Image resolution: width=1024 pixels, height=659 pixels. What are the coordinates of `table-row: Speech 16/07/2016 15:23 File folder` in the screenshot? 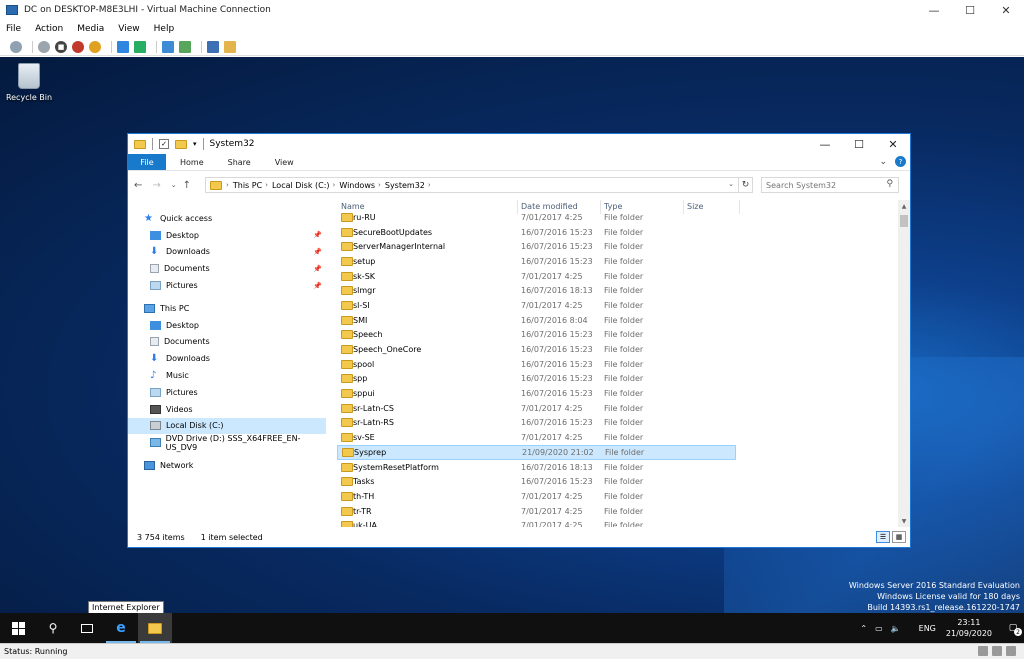 It's located at (618, 335).